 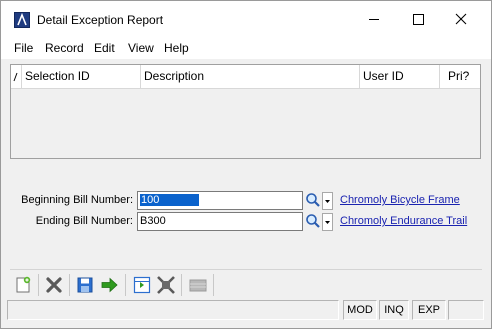 I want to click on save-button, so click(x=85, y=285).